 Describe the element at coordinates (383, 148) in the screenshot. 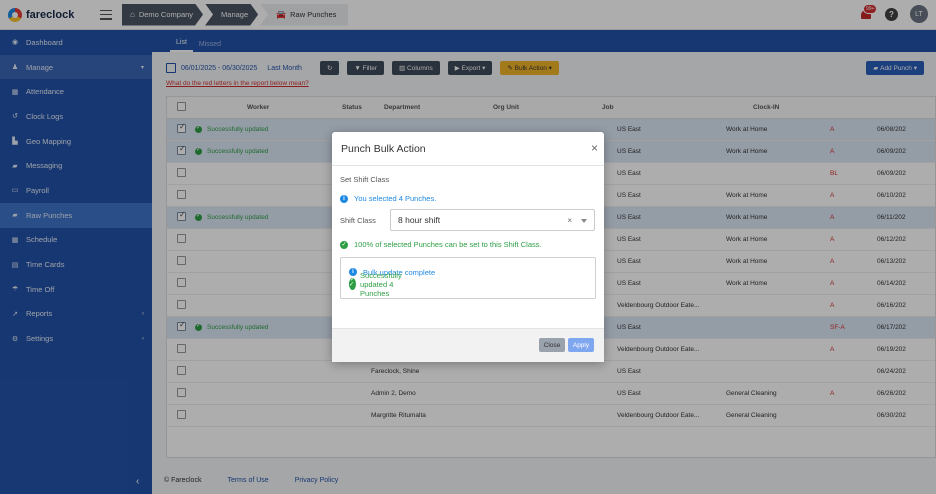

I see `dialog-title: Punch Bulk Action` at that location.